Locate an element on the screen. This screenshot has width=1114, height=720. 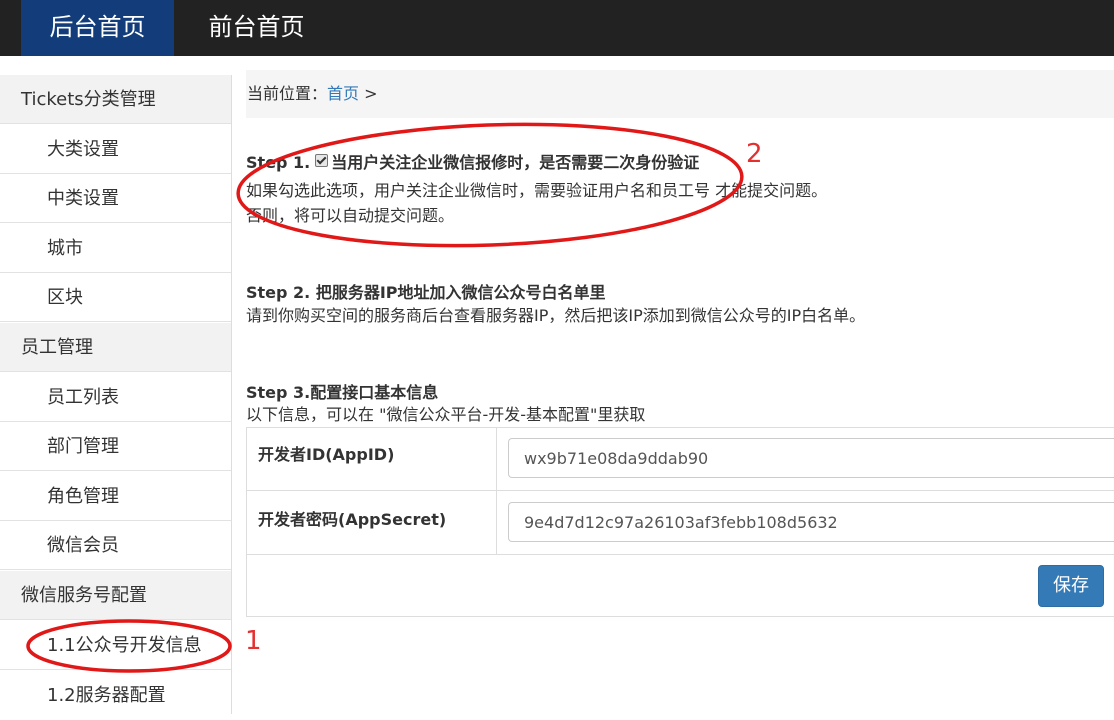
sidebar-item-middle-category: 中类设置 is located at coordinates (115, 198).